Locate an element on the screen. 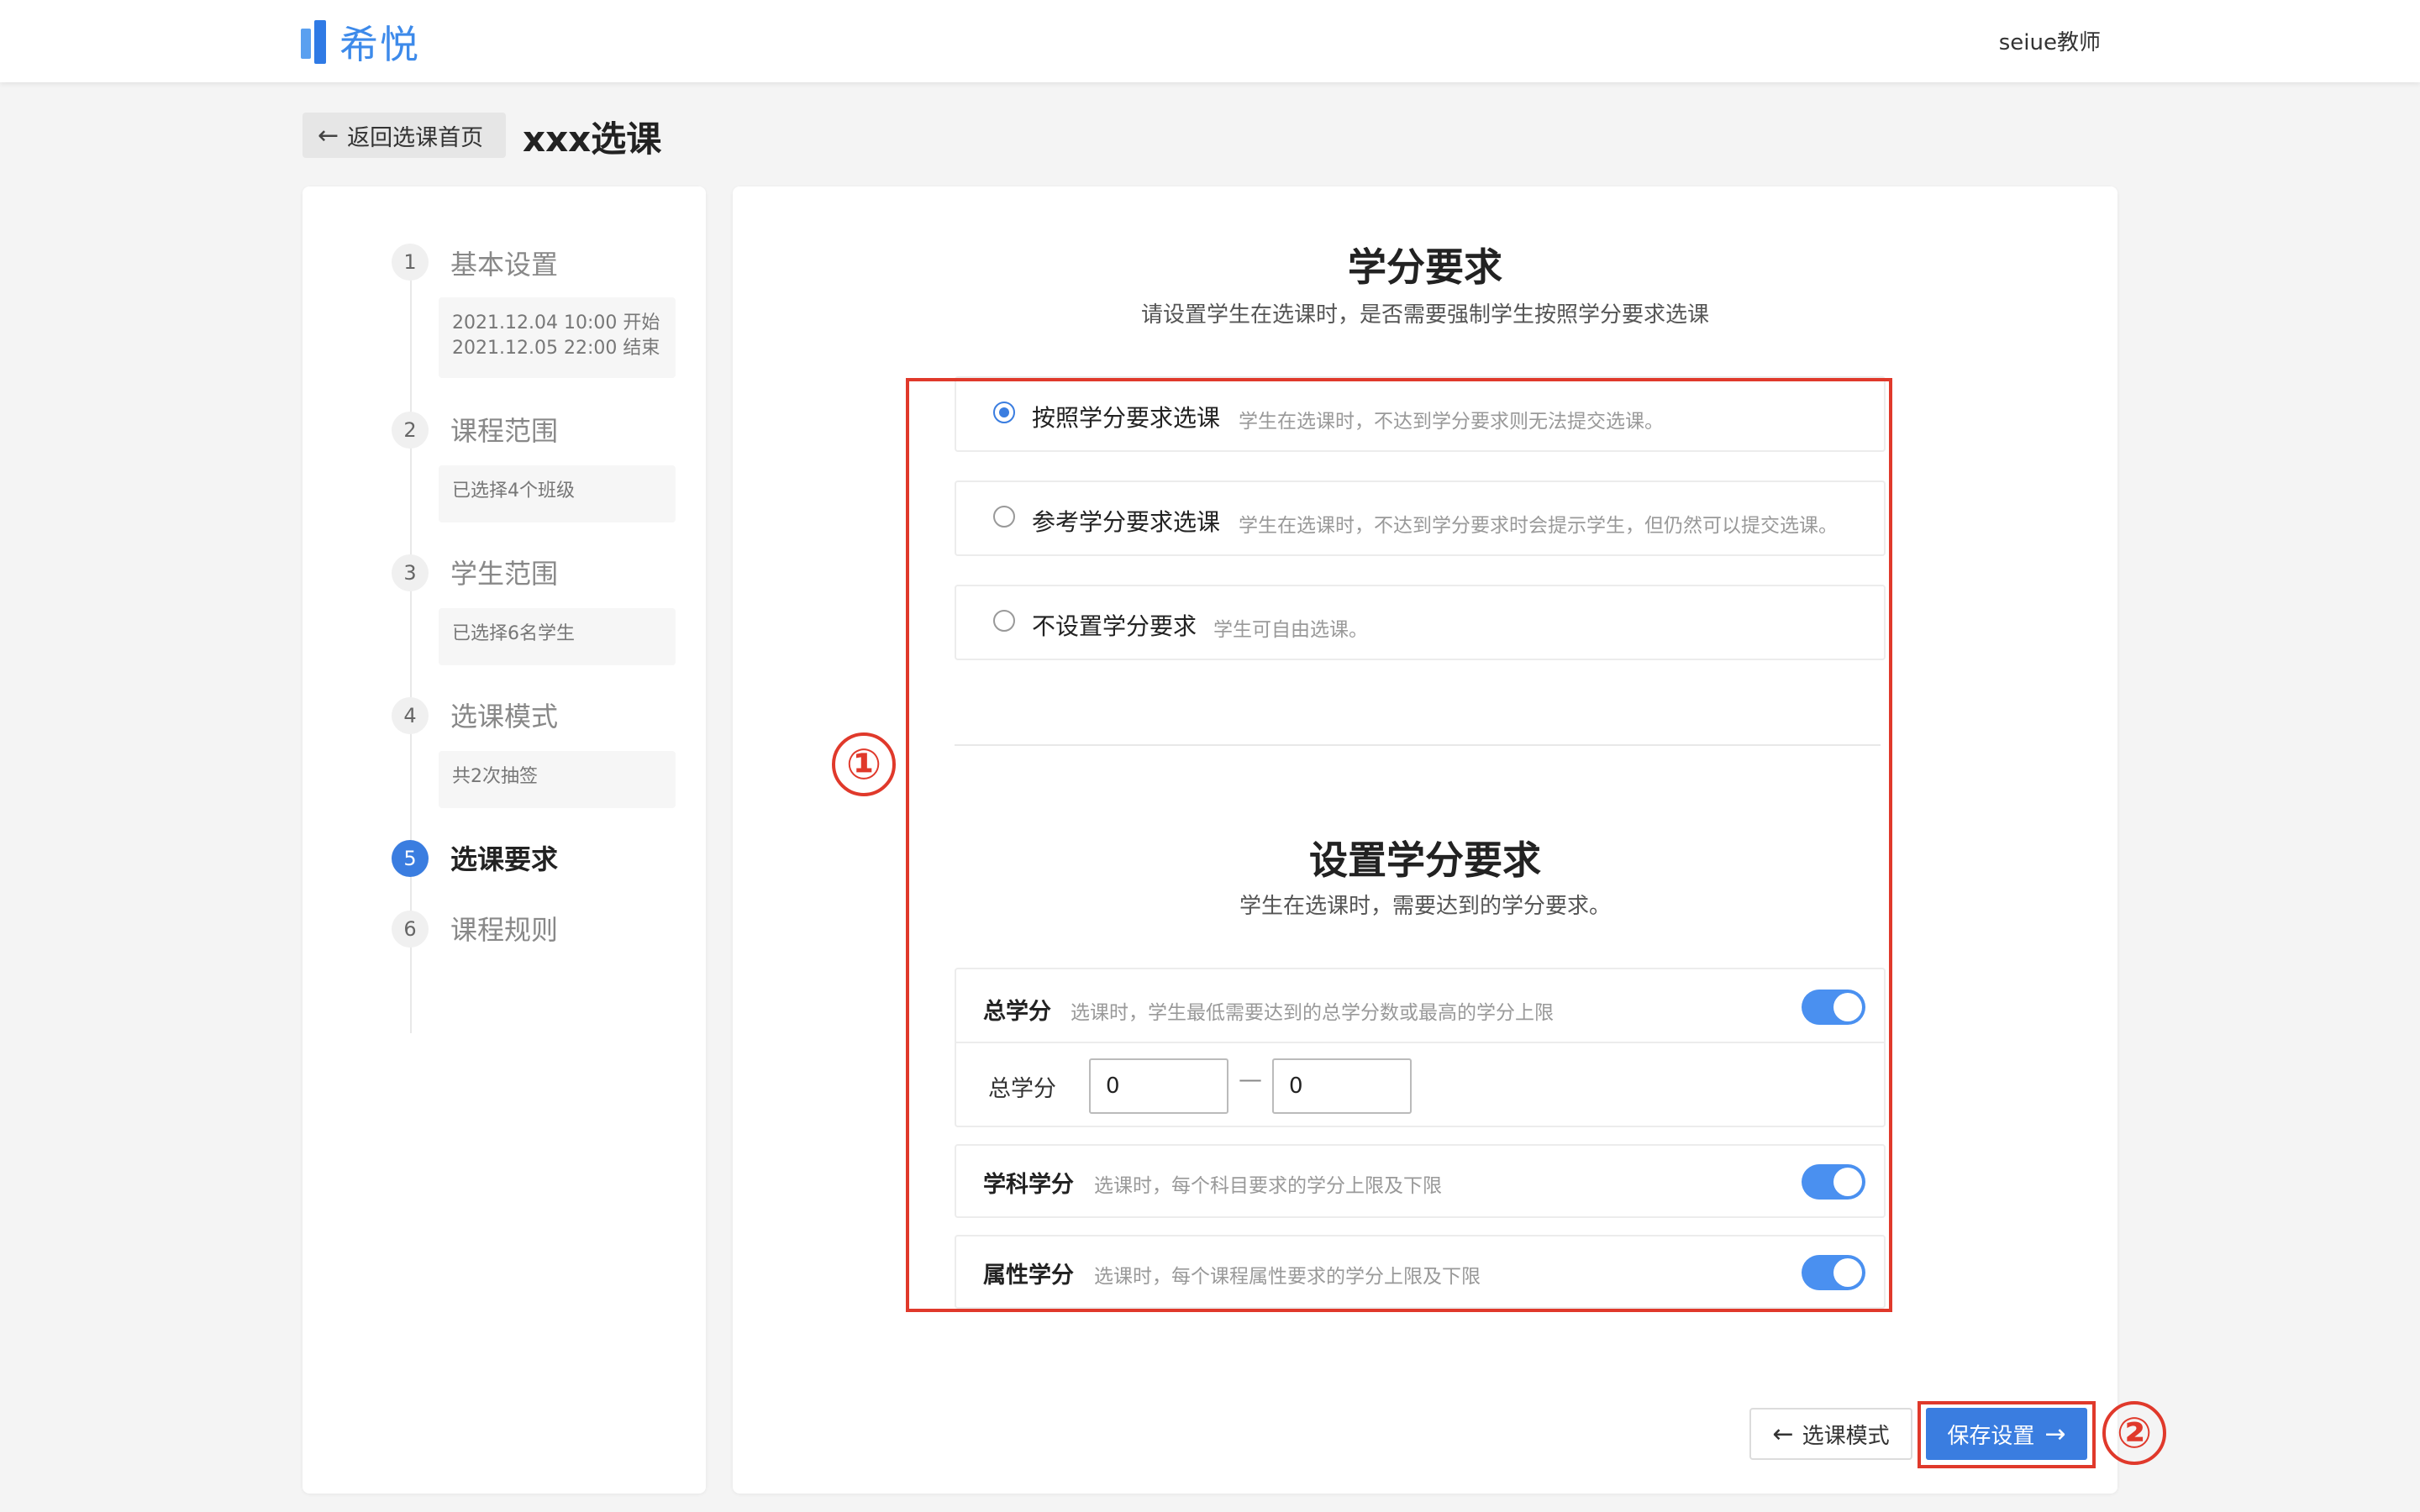 The height and width of the screenshot is (1512, 2420). step-6-number: 6 is located at coordinates (411, 929).